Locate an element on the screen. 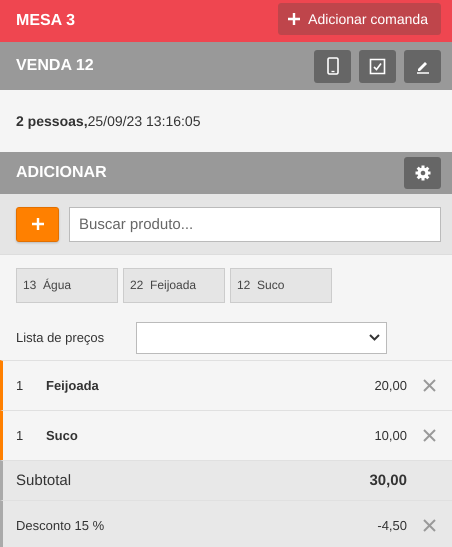 Image resolution: width=452 pixels, height=547 pixels. price-list-label: Lista de preços is located at coordinates (61, 337).